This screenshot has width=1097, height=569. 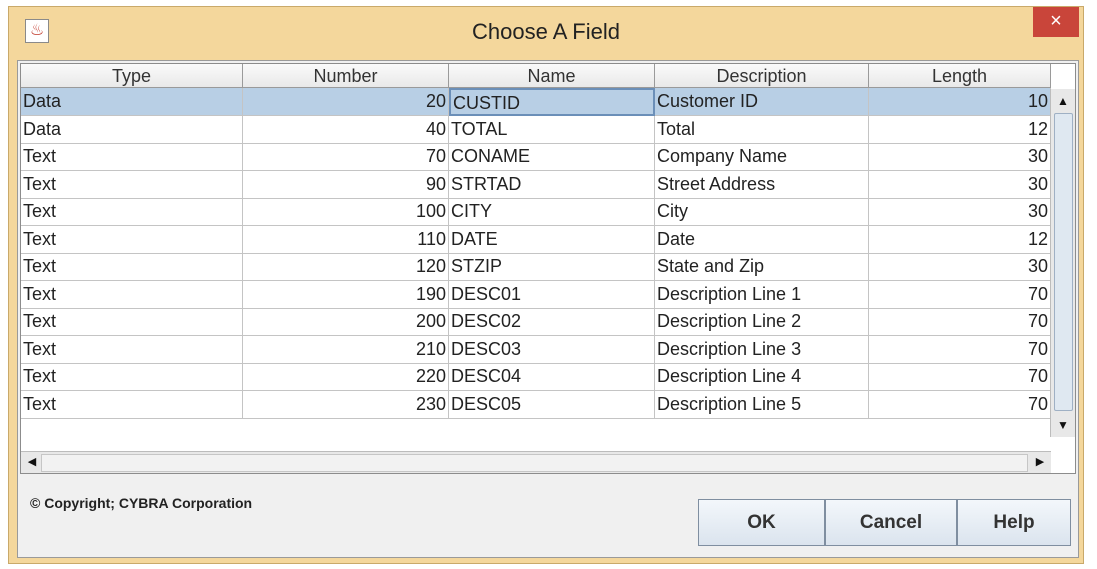 I want to click on cell-number: 210, so click(x=346, y=349).